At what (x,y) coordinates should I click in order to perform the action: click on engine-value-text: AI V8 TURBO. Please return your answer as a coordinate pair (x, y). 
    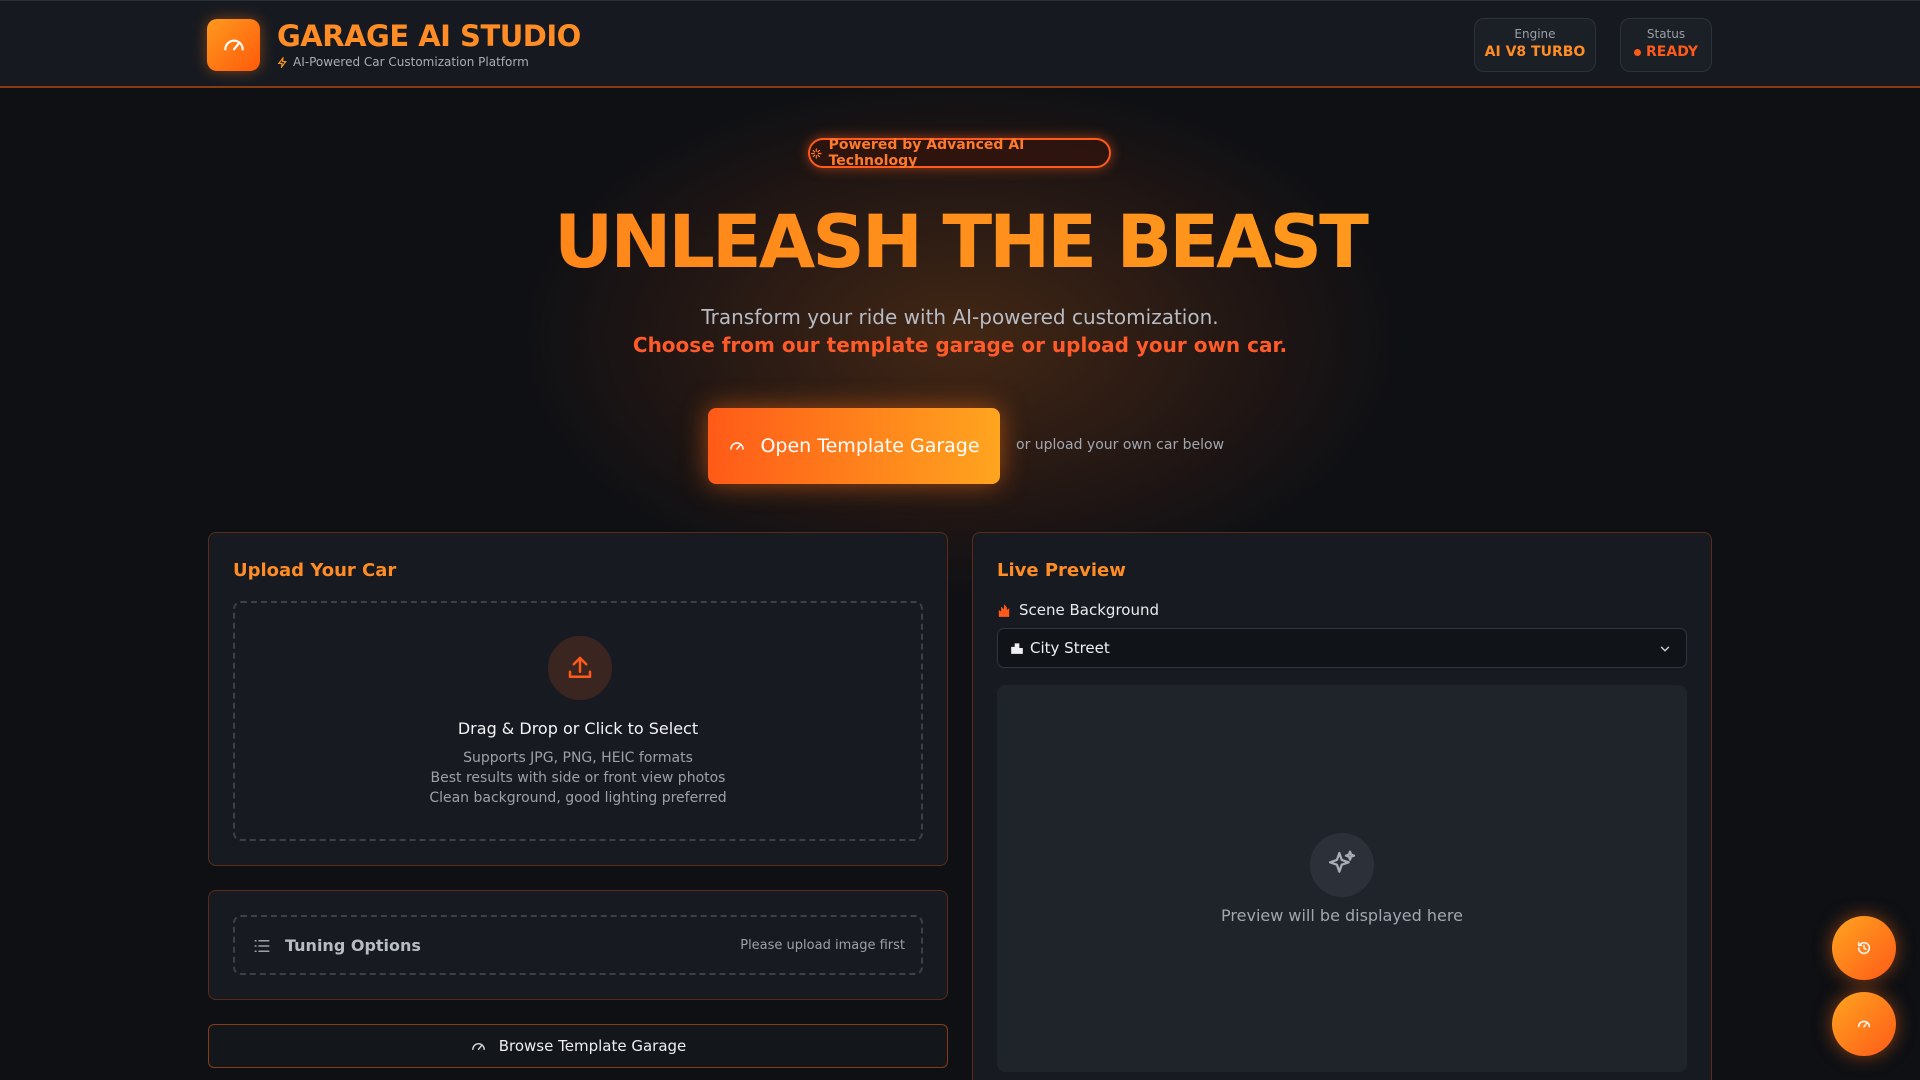
    Looking at the image, I should click on (1535, 52).